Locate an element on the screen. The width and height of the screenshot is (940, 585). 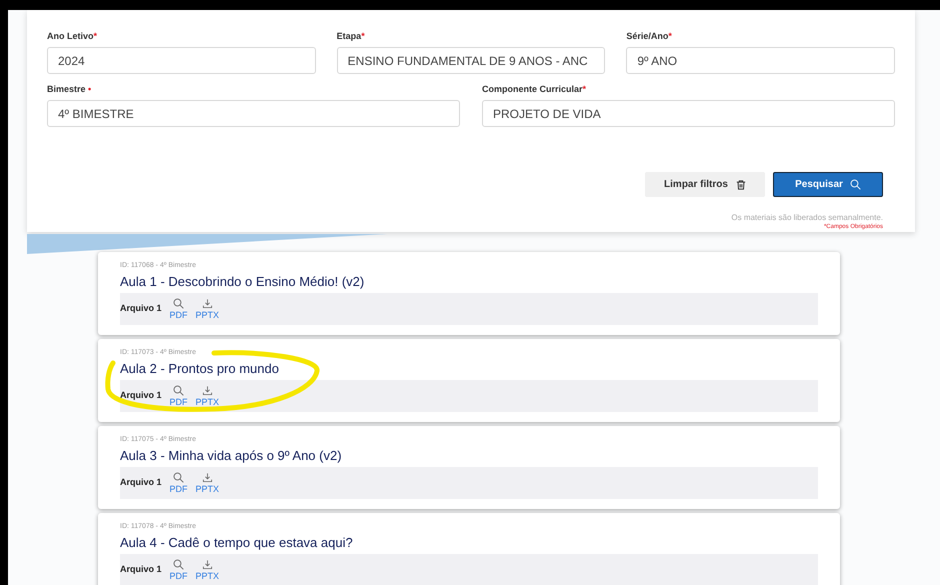
input-field: 4º BIMESTRE is located at coordinates (253, 113).